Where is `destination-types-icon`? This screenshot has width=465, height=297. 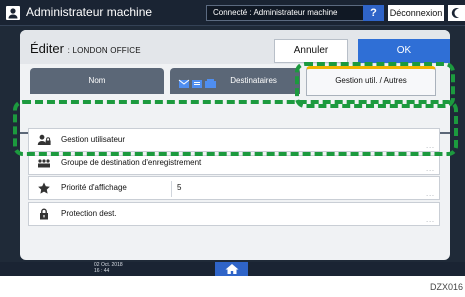 destination-types-icon is located at coordinates (198, 81).